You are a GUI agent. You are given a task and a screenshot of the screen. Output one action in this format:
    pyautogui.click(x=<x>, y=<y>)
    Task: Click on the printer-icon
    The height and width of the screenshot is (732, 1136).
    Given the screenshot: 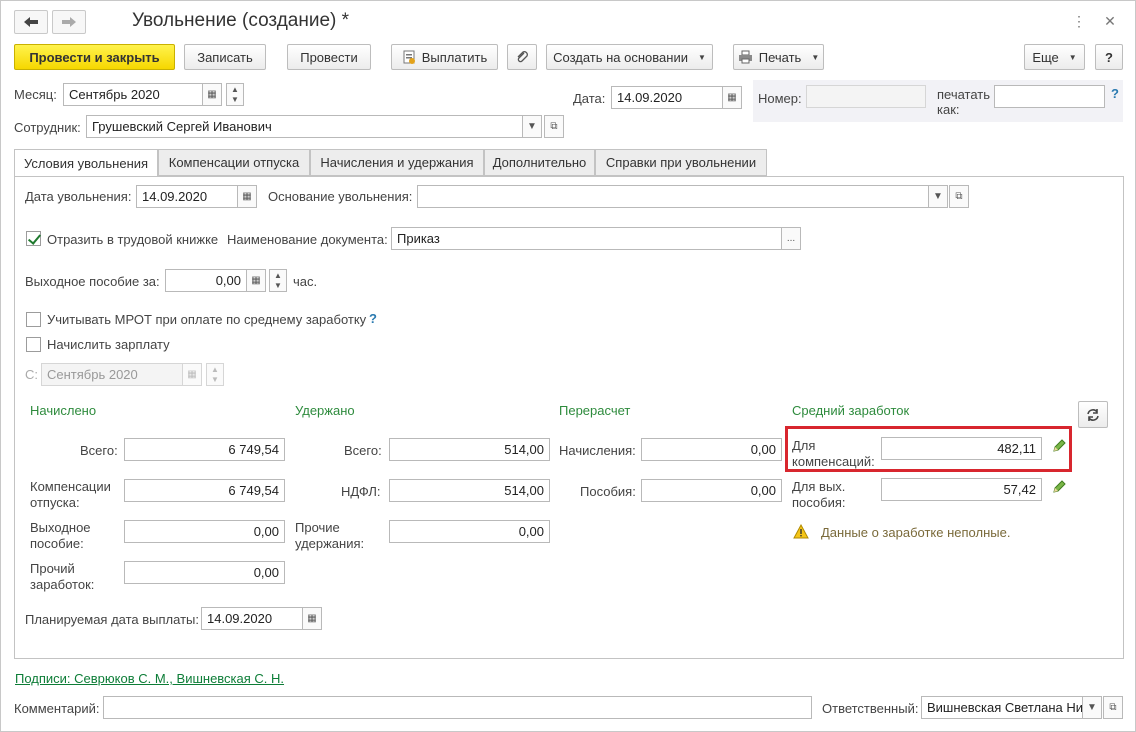 What is the action you would take?
    pyautogui.click(x=745, y=57)
    